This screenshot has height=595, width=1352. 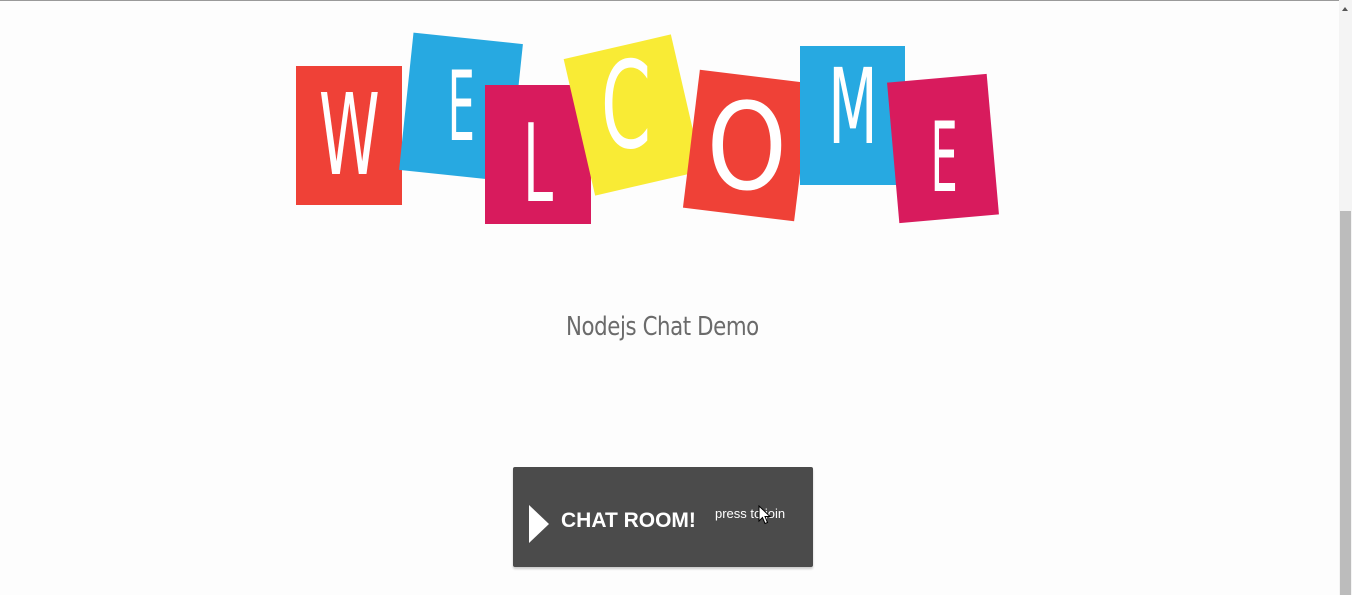 What do you see at coordinates (852, 106) in the screenshot?
I see `welcome-letter: M` at bounding box center [852, 106].